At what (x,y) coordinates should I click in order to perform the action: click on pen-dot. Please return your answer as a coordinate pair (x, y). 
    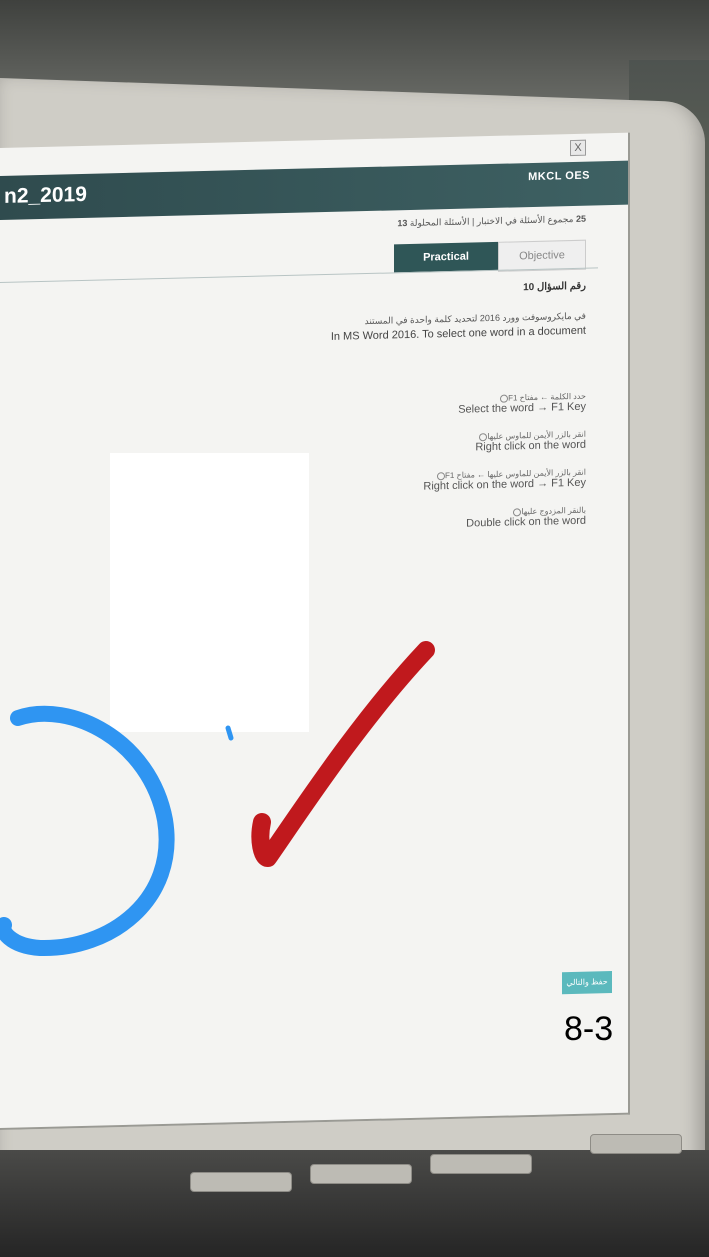
    Looking at the image, I should click on (229, 733).